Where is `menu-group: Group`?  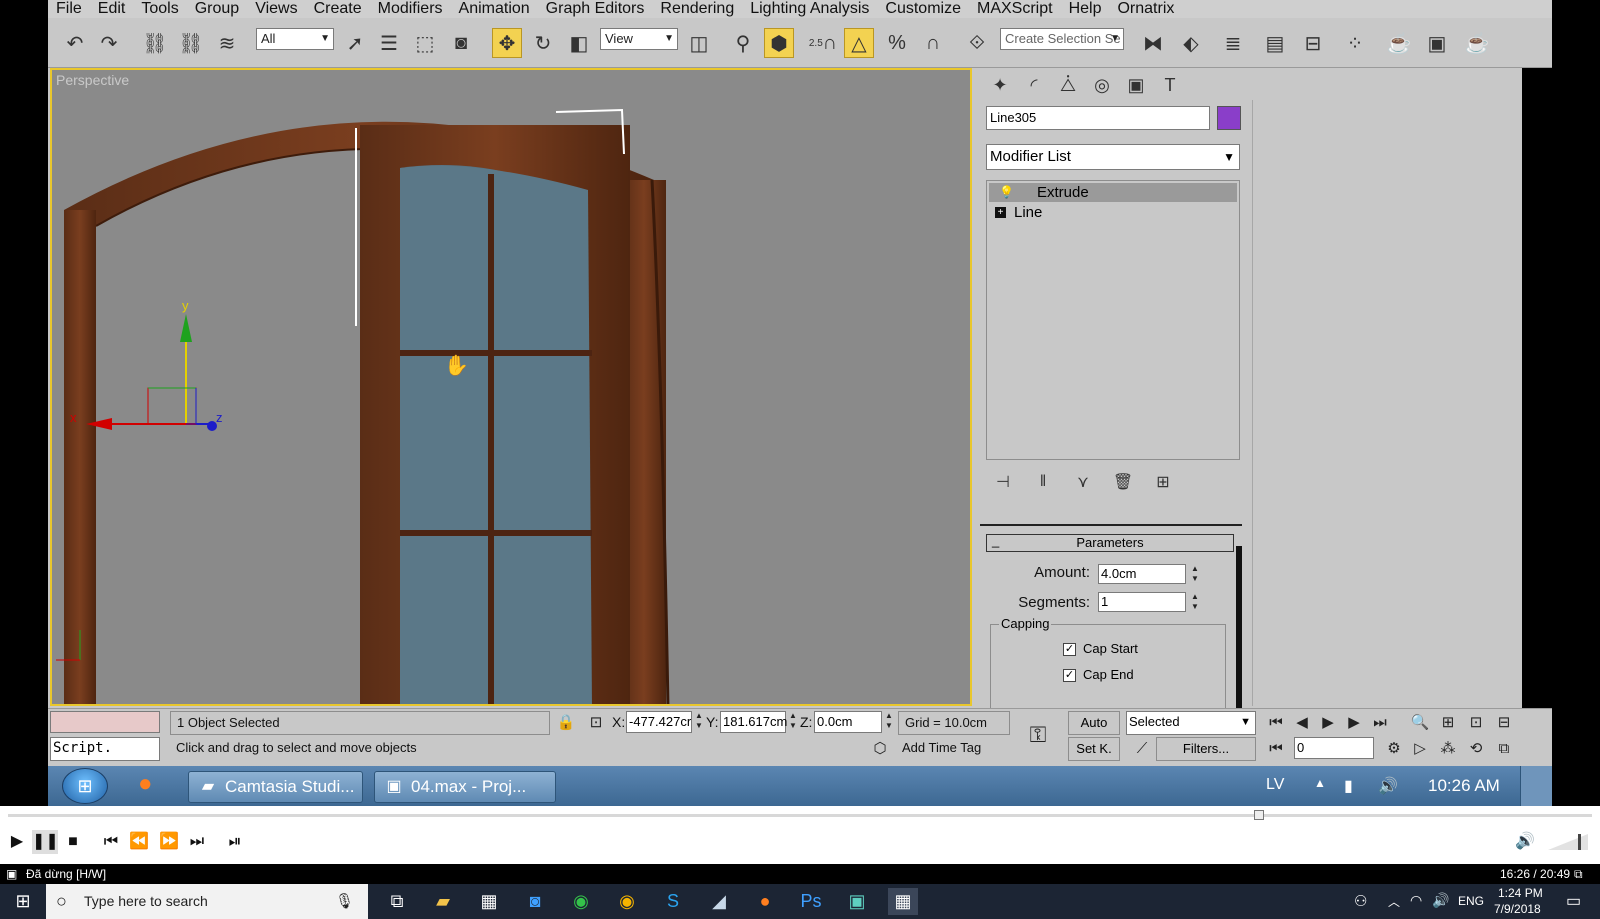
menu-group: Group is located at coordinates (217, 9).